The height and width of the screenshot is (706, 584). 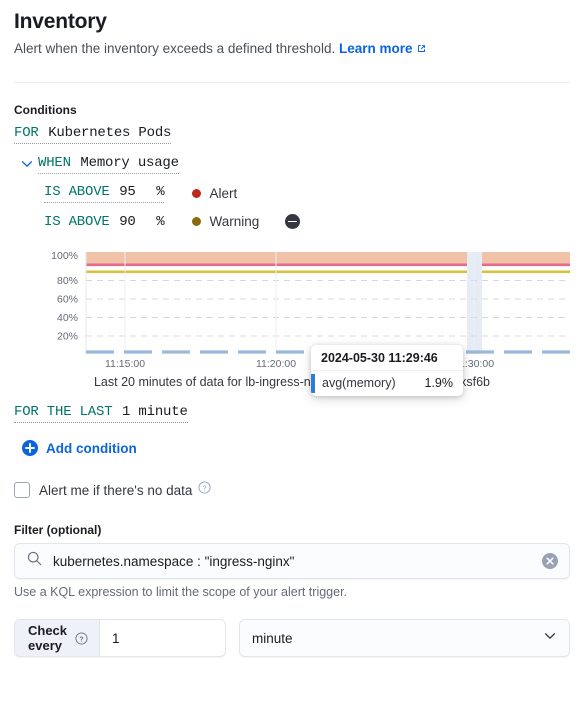 What do you see at coordinates (64, 256) in the screenshot?
I see `y-tick-label: 100%` at bounding box center [64, 256].